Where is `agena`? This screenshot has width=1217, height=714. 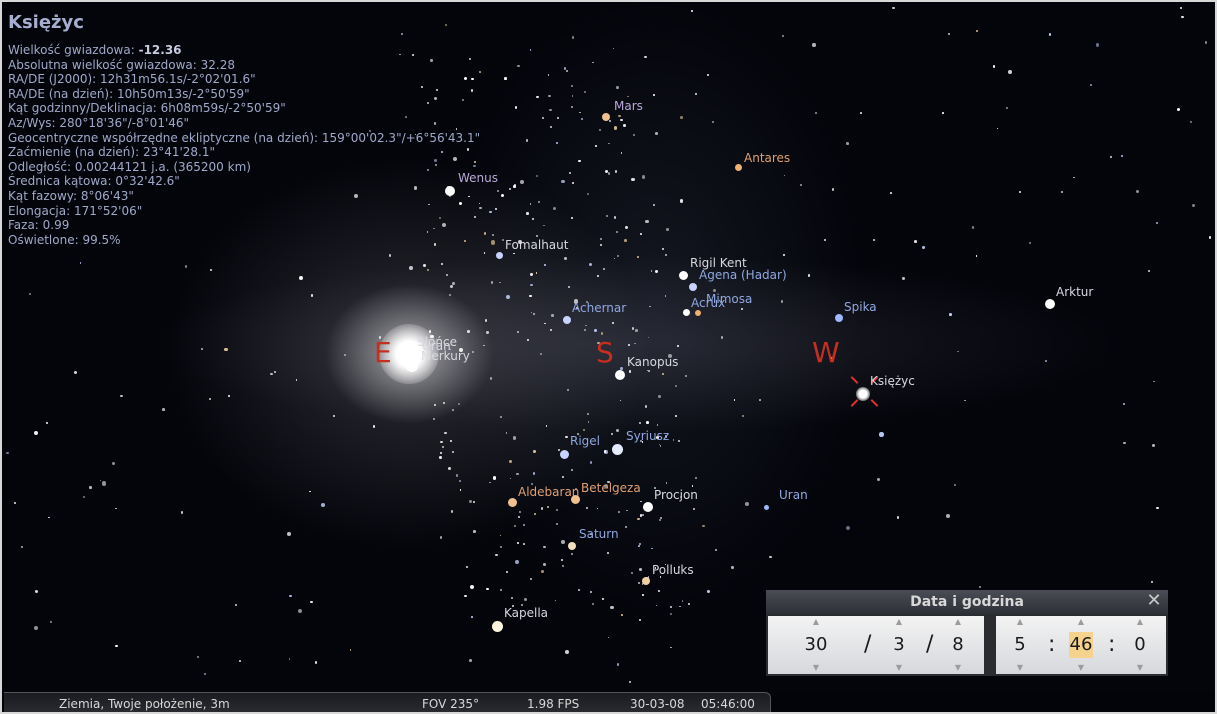
agena is located at coordinates (693, 287).